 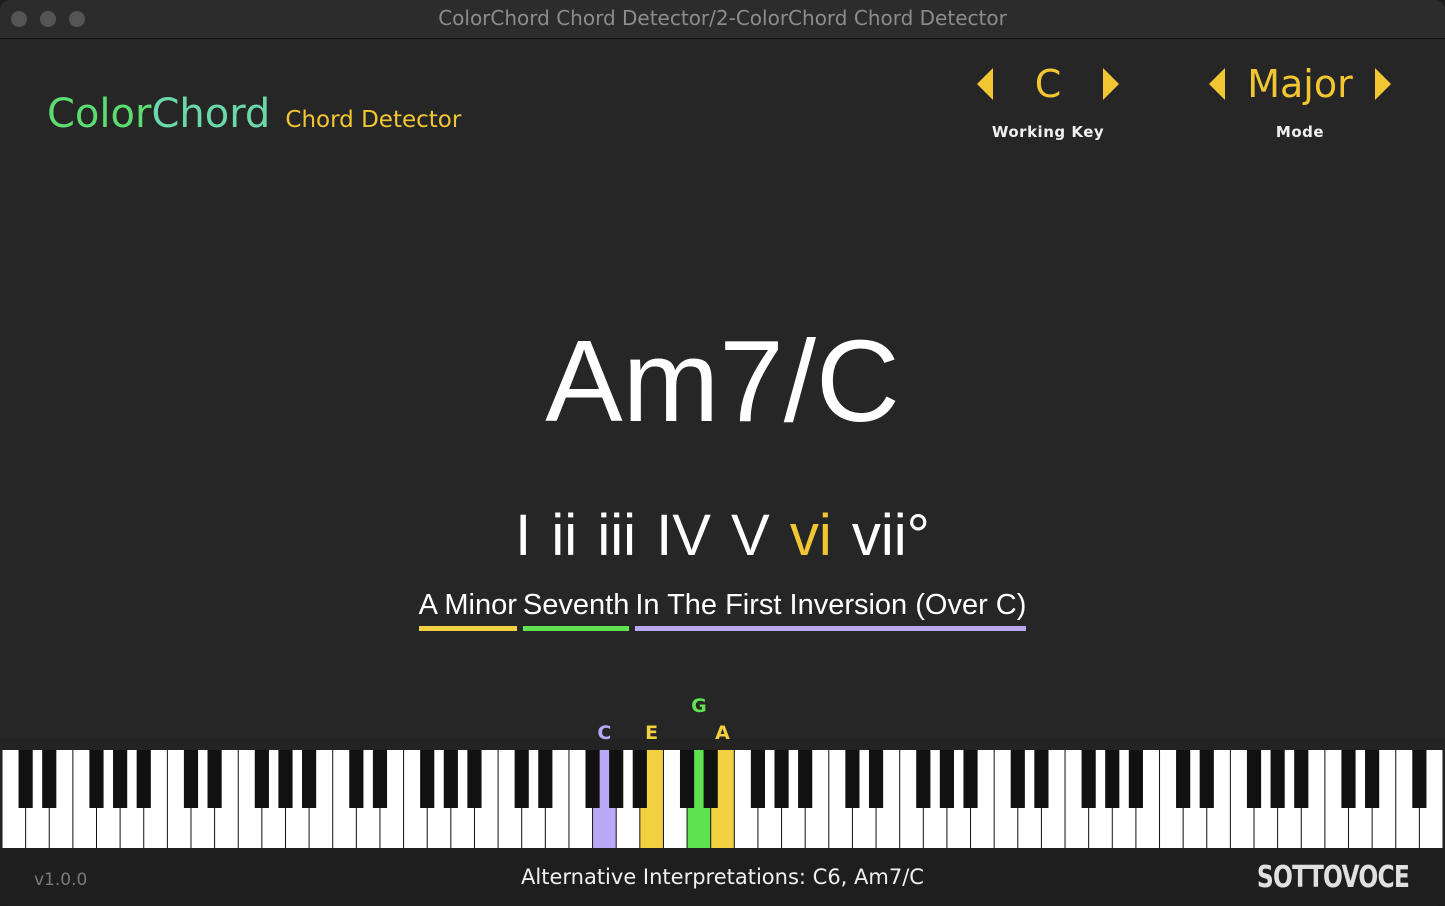 I want to click on note-label: G, so click(x=699, y=706).